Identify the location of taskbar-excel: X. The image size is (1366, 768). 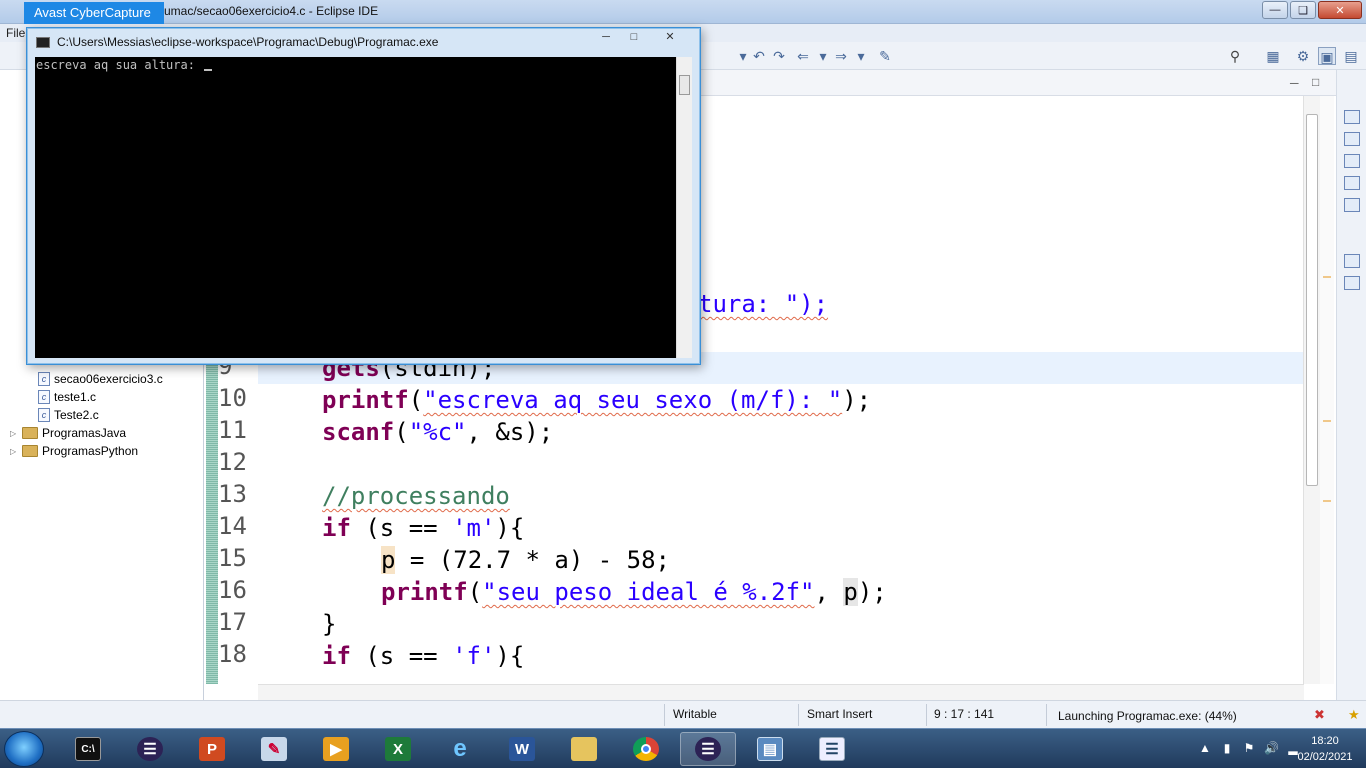
(398, 749).